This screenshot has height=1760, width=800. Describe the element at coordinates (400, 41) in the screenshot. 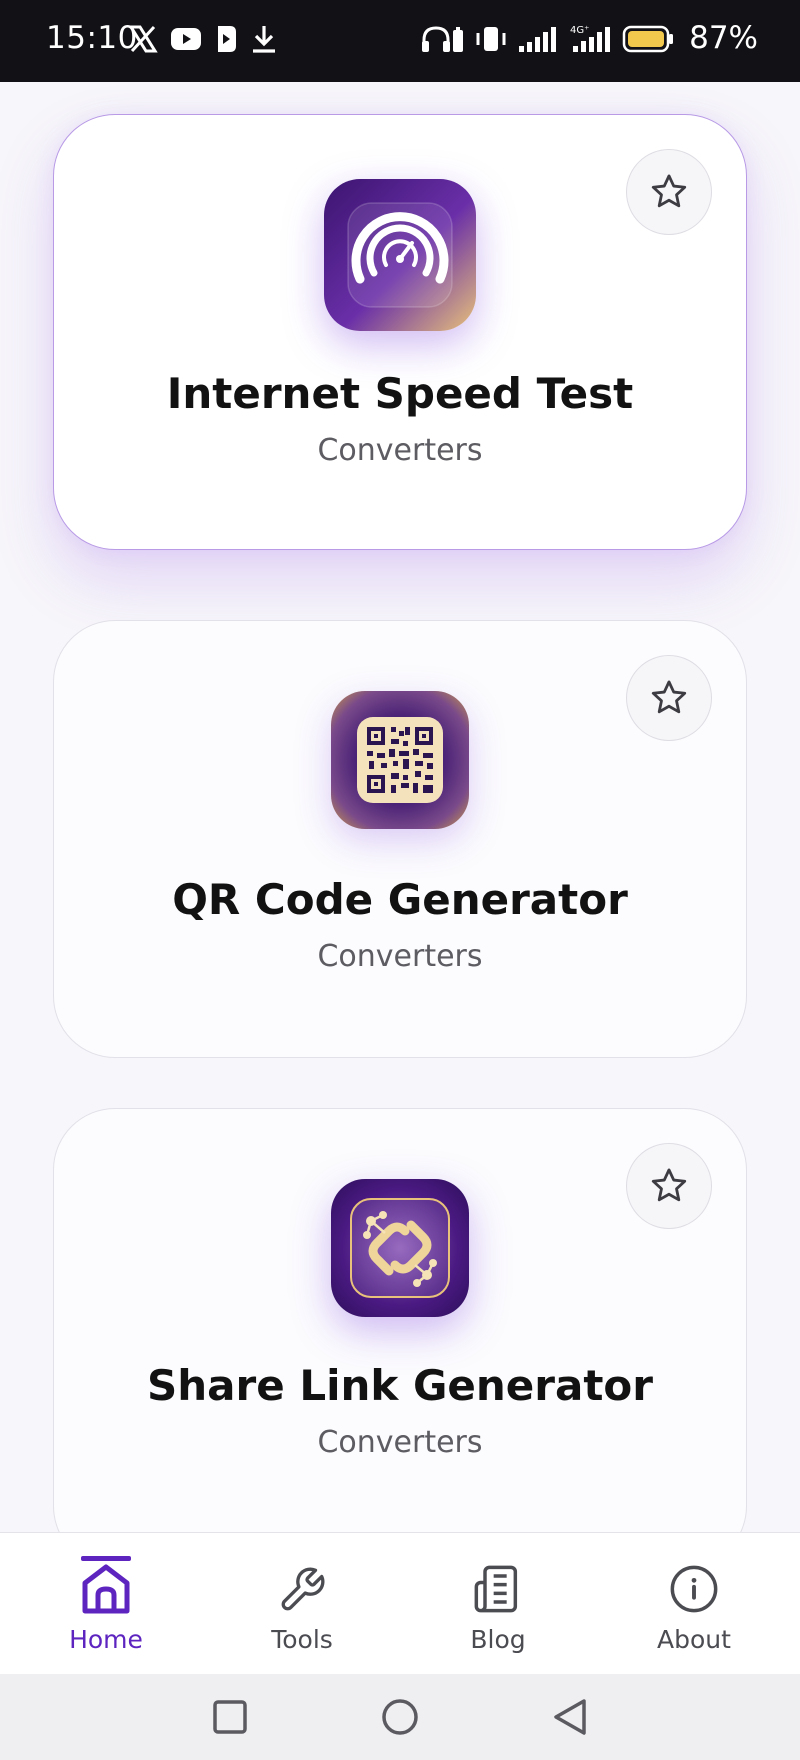

I see `status-bar: 15:10 4G⁺ 87%` at that location.